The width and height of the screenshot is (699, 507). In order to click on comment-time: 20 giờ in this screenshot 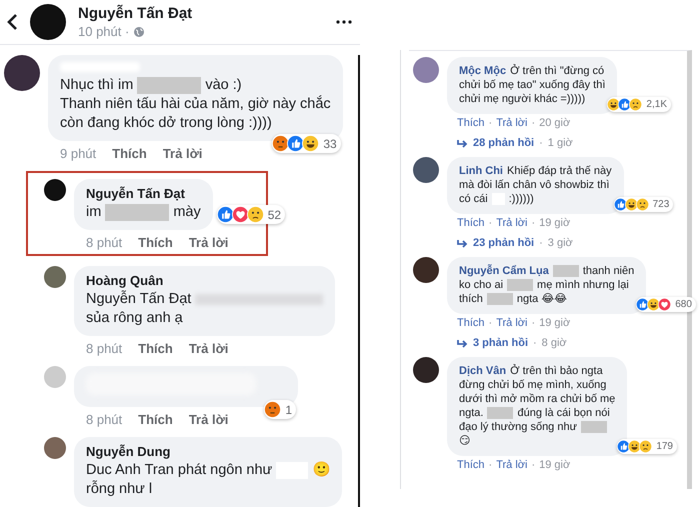, I will do `click(554, 123)`.